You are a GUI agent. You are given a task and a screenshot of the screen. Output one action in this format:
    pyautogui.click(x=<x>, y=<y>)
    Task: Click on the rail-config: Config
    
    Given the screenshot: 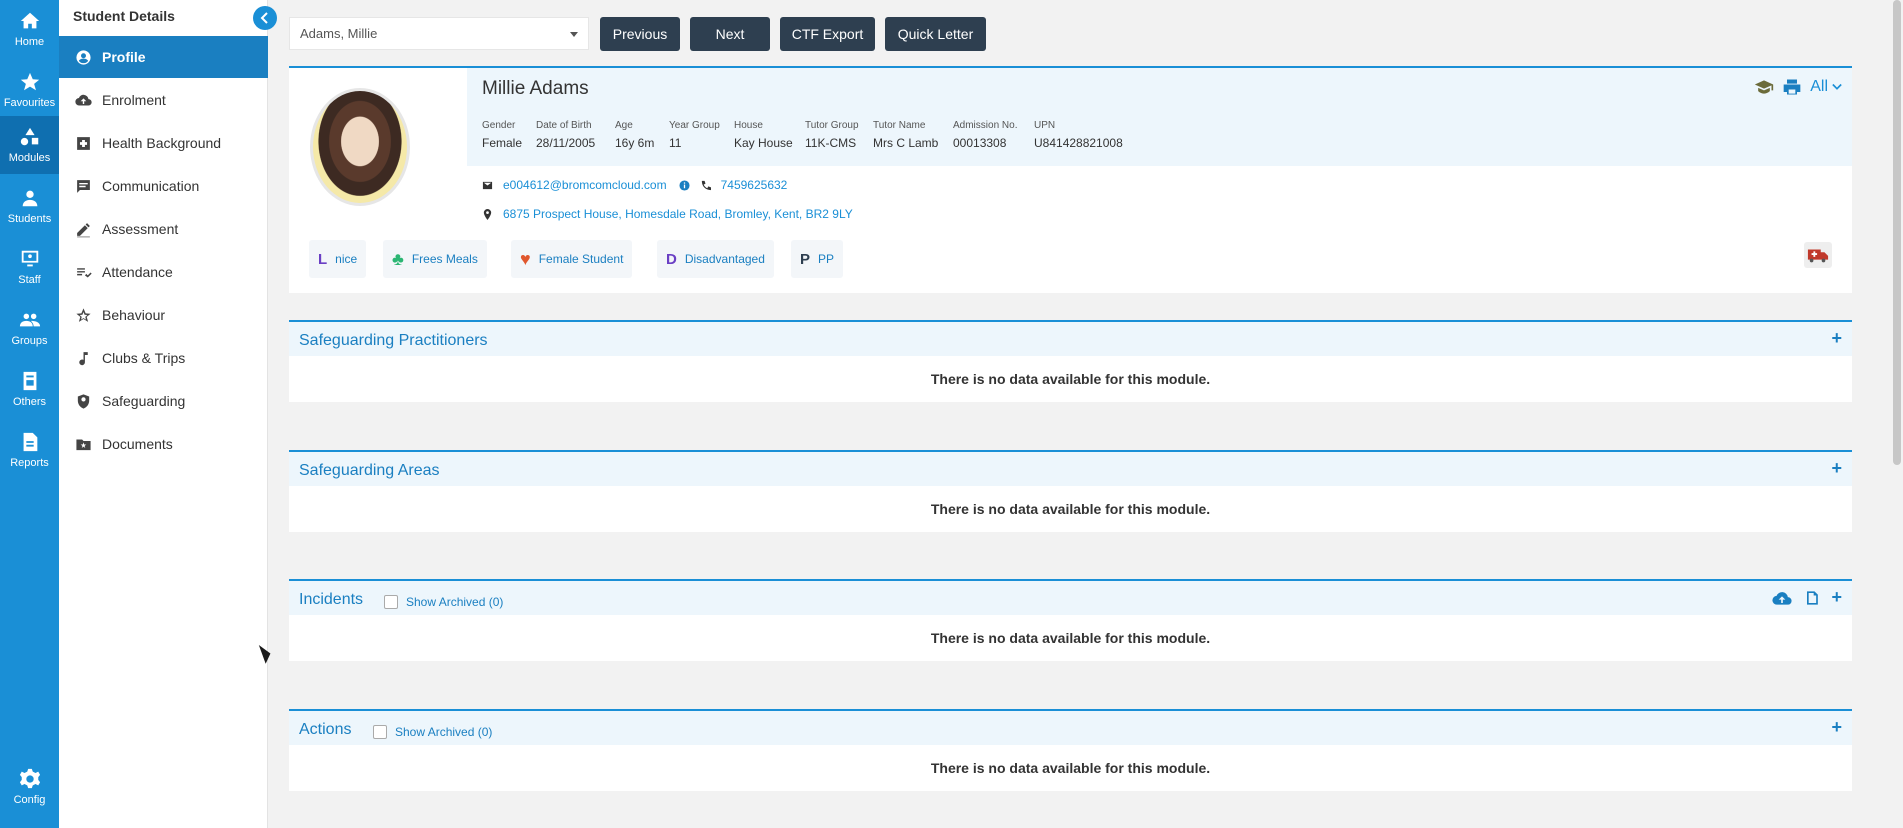 What is the action you would take?
    pyautogui.click(x=29, y=787)
    